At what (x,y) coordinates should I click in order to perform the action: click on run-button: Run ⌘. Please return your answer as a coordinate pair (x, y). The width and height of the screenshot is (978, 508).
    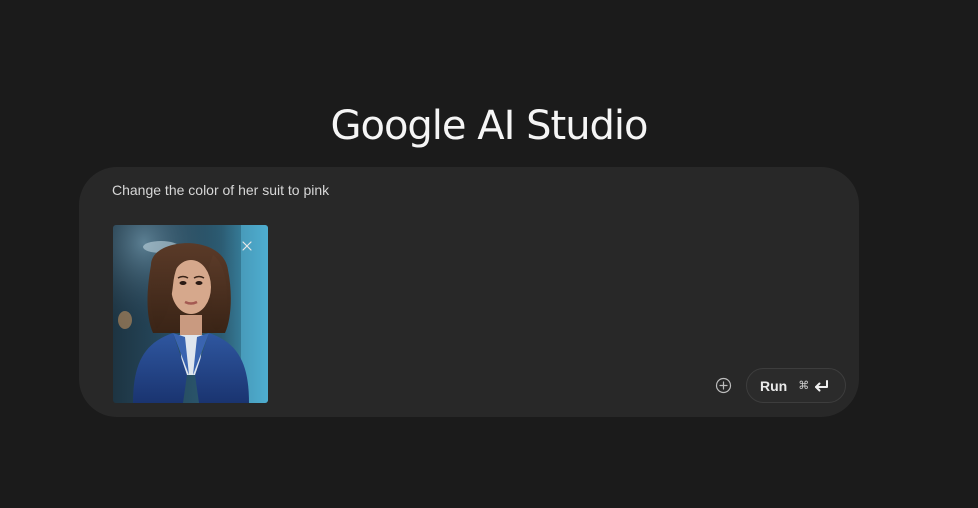
    Looking at the image, I should click on (796, 385).